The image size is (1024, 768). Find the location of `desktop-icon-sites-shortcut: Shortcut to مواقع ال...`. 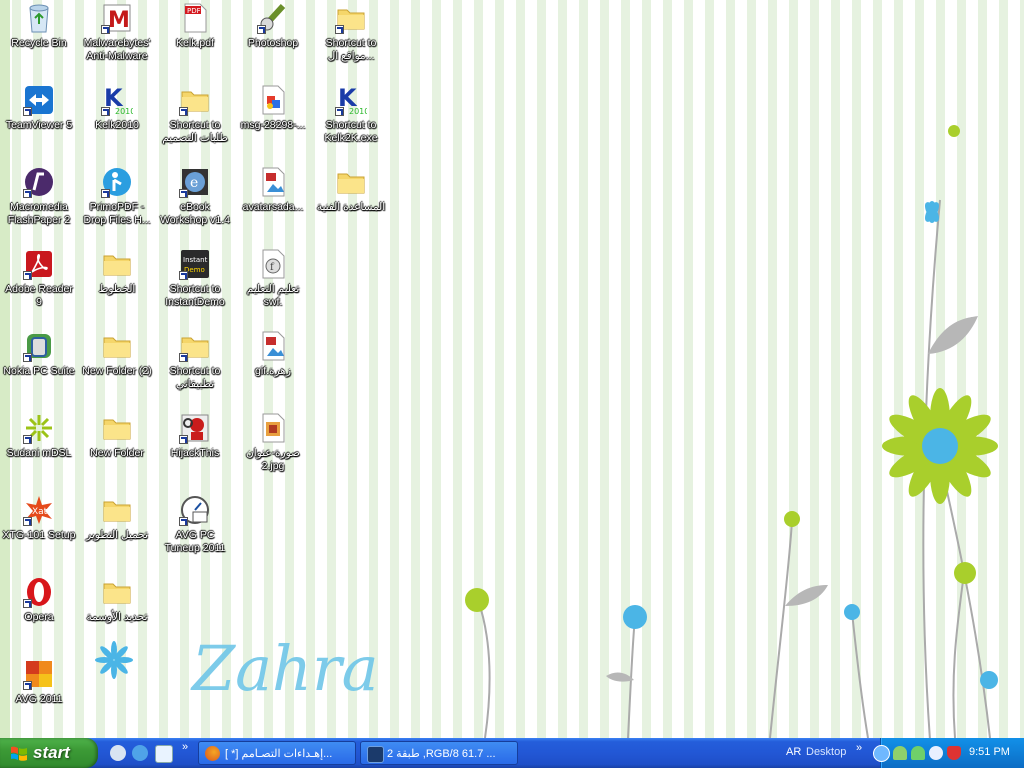

desktop-icon-sites-shortcut: Shortcut to مواقع ال... is located at coordinates (351, 31).